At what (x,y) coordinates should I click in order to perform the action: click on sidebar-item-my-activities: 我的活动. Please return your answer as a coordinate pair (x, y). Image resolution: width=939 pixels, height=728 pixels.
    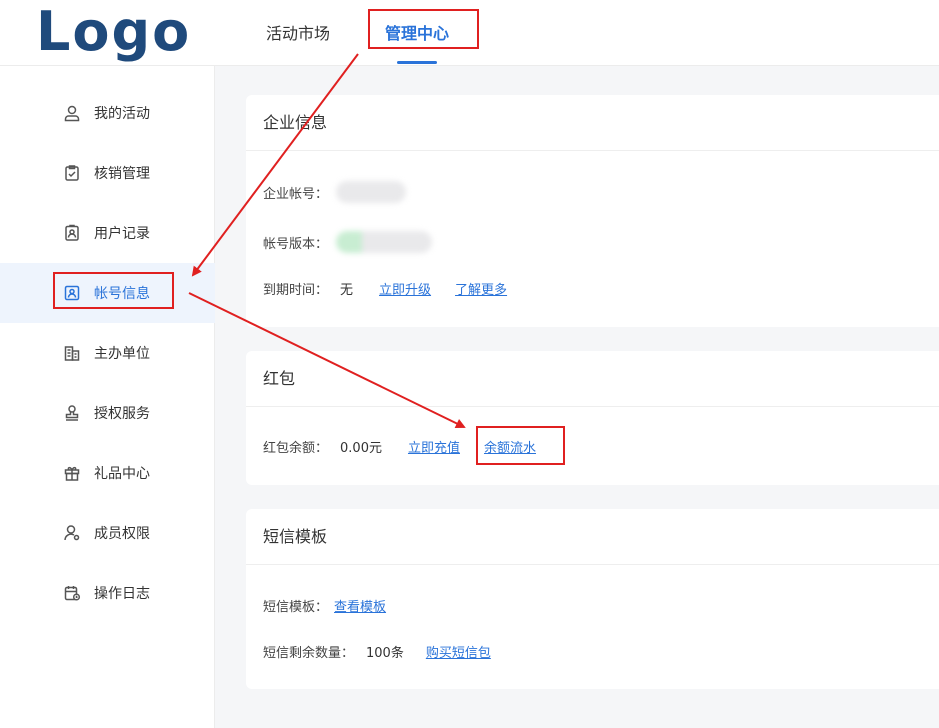
    Looking at the image, I should click on (107, 113).